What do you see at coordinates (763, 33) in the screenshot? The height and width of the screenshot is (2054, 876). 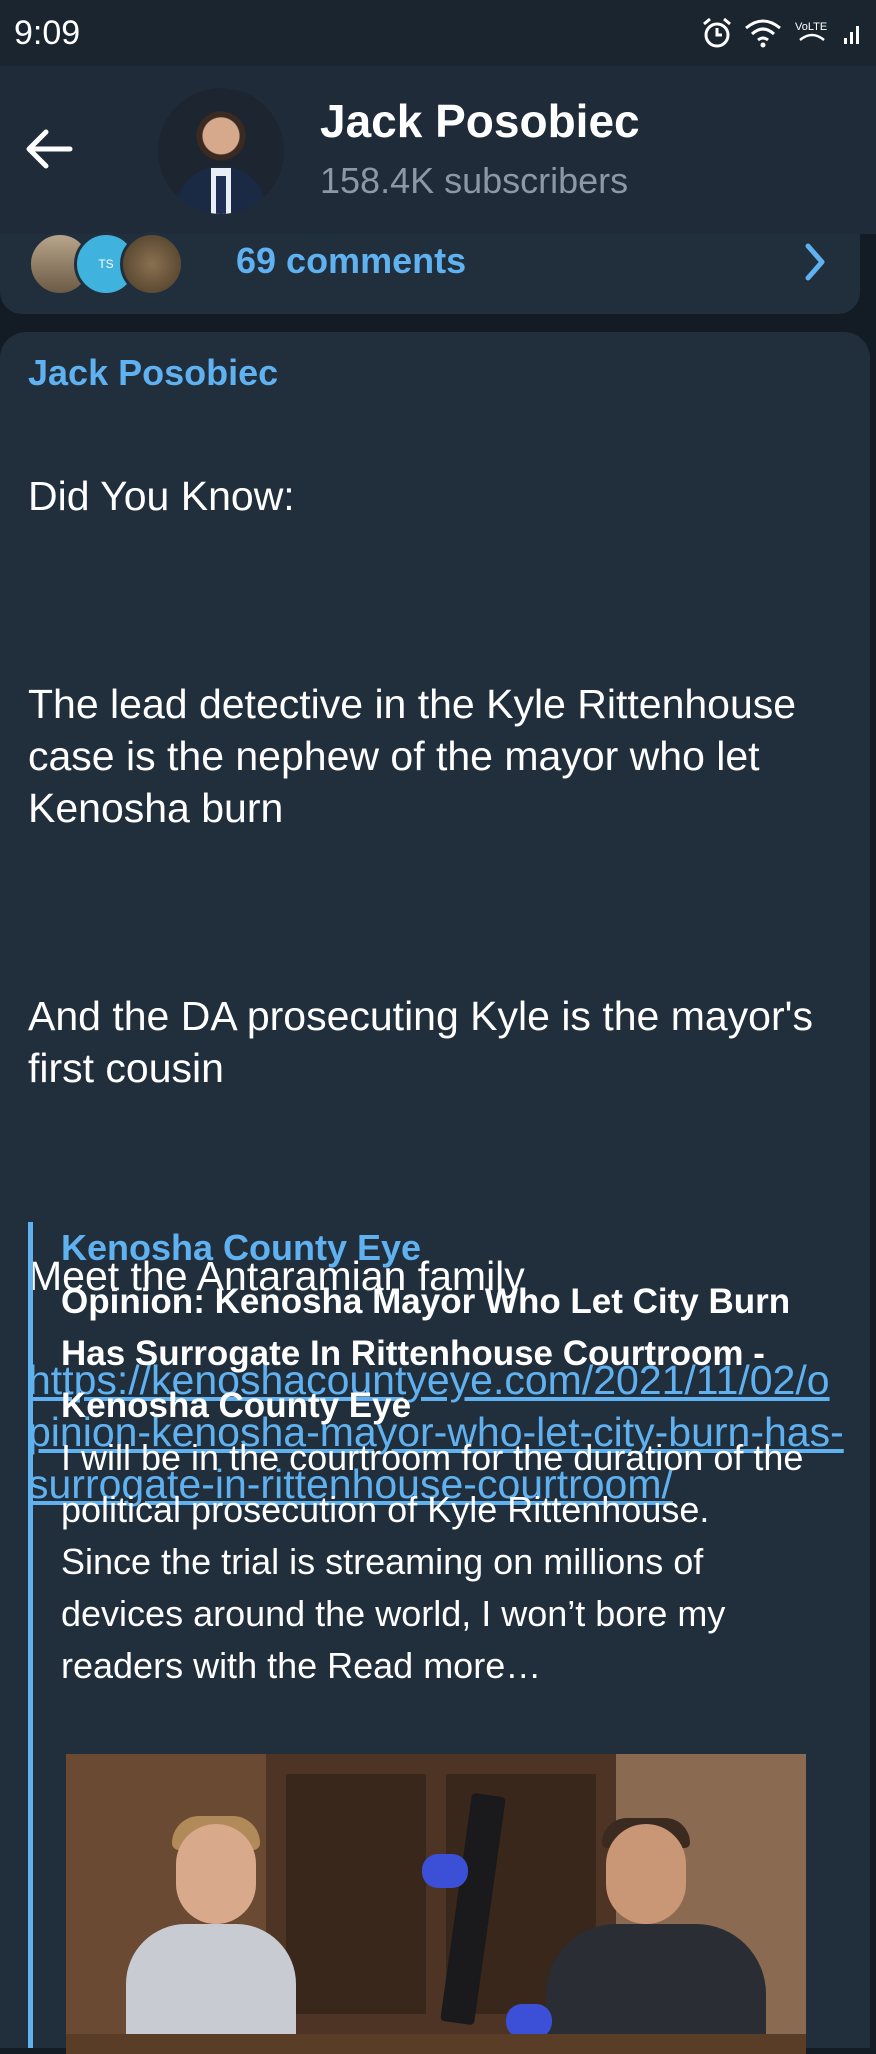 I see `wifi-icon` at bounding box center [763, 33].